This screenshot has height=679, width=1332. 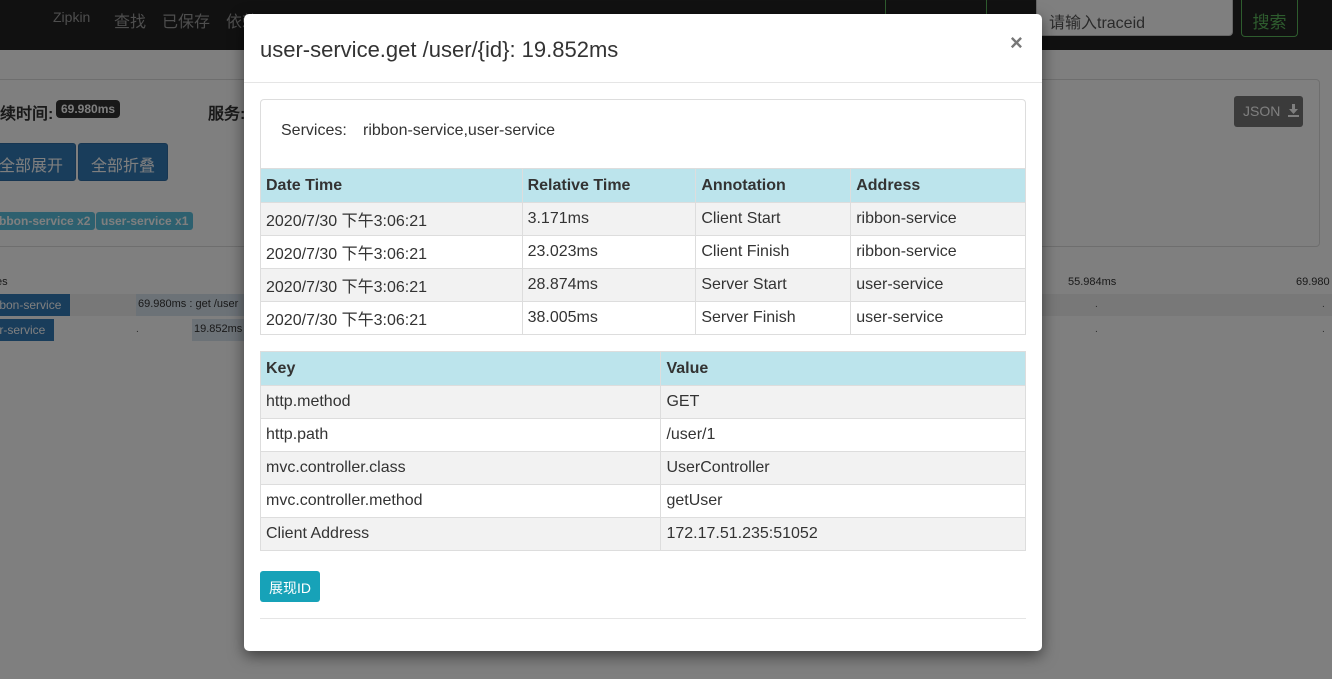 I want to click on table-row: mvc.controller.method getUser, so click(x=642, y=501).